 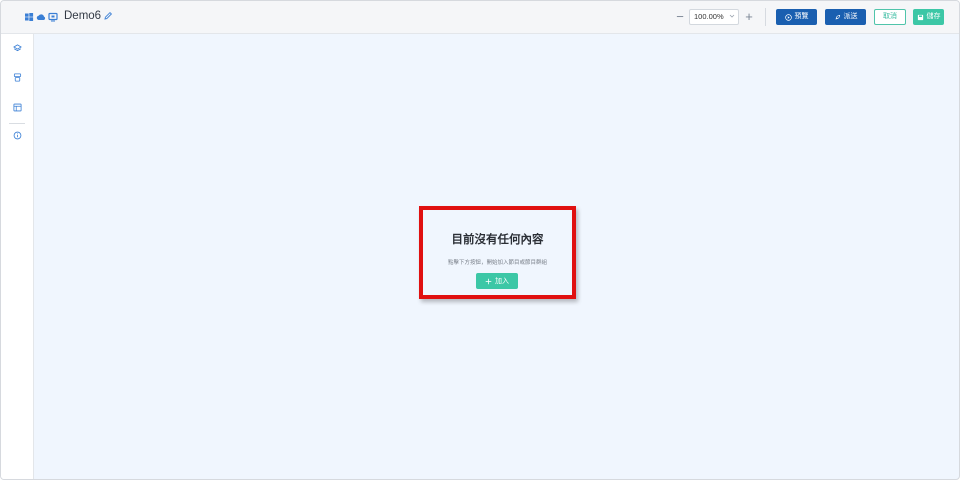 I want to click on toolbar-divider, so click(x=765, y=17).